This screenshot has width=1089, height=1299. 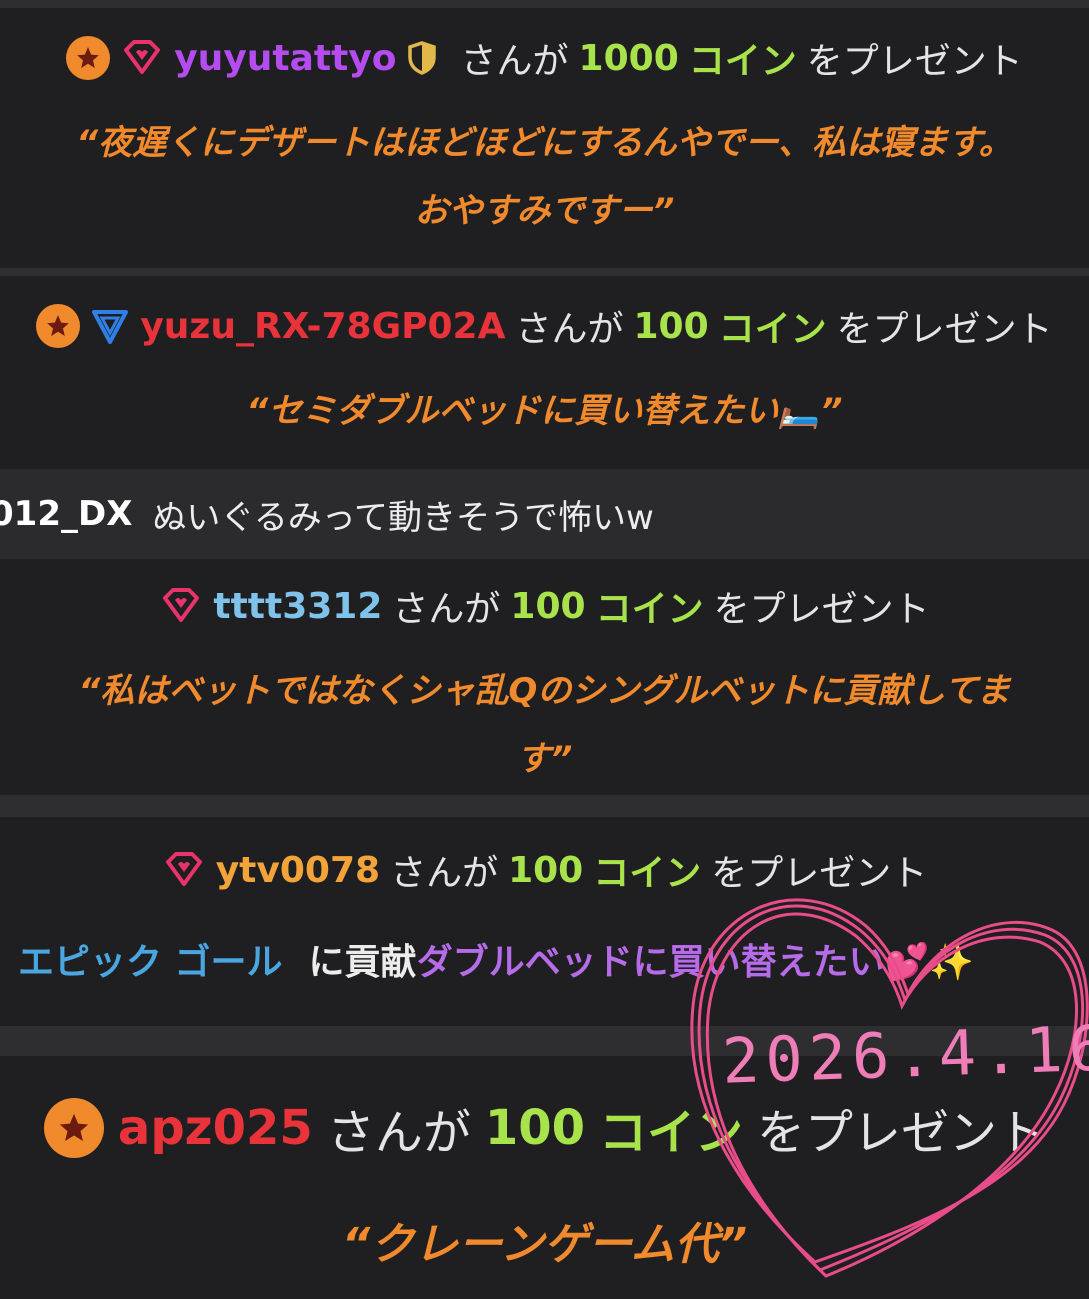 What do you see at coordinates (628, 58) in the screenshot?
I see `gift-amount: 1000` at bounding box center [628, 58].